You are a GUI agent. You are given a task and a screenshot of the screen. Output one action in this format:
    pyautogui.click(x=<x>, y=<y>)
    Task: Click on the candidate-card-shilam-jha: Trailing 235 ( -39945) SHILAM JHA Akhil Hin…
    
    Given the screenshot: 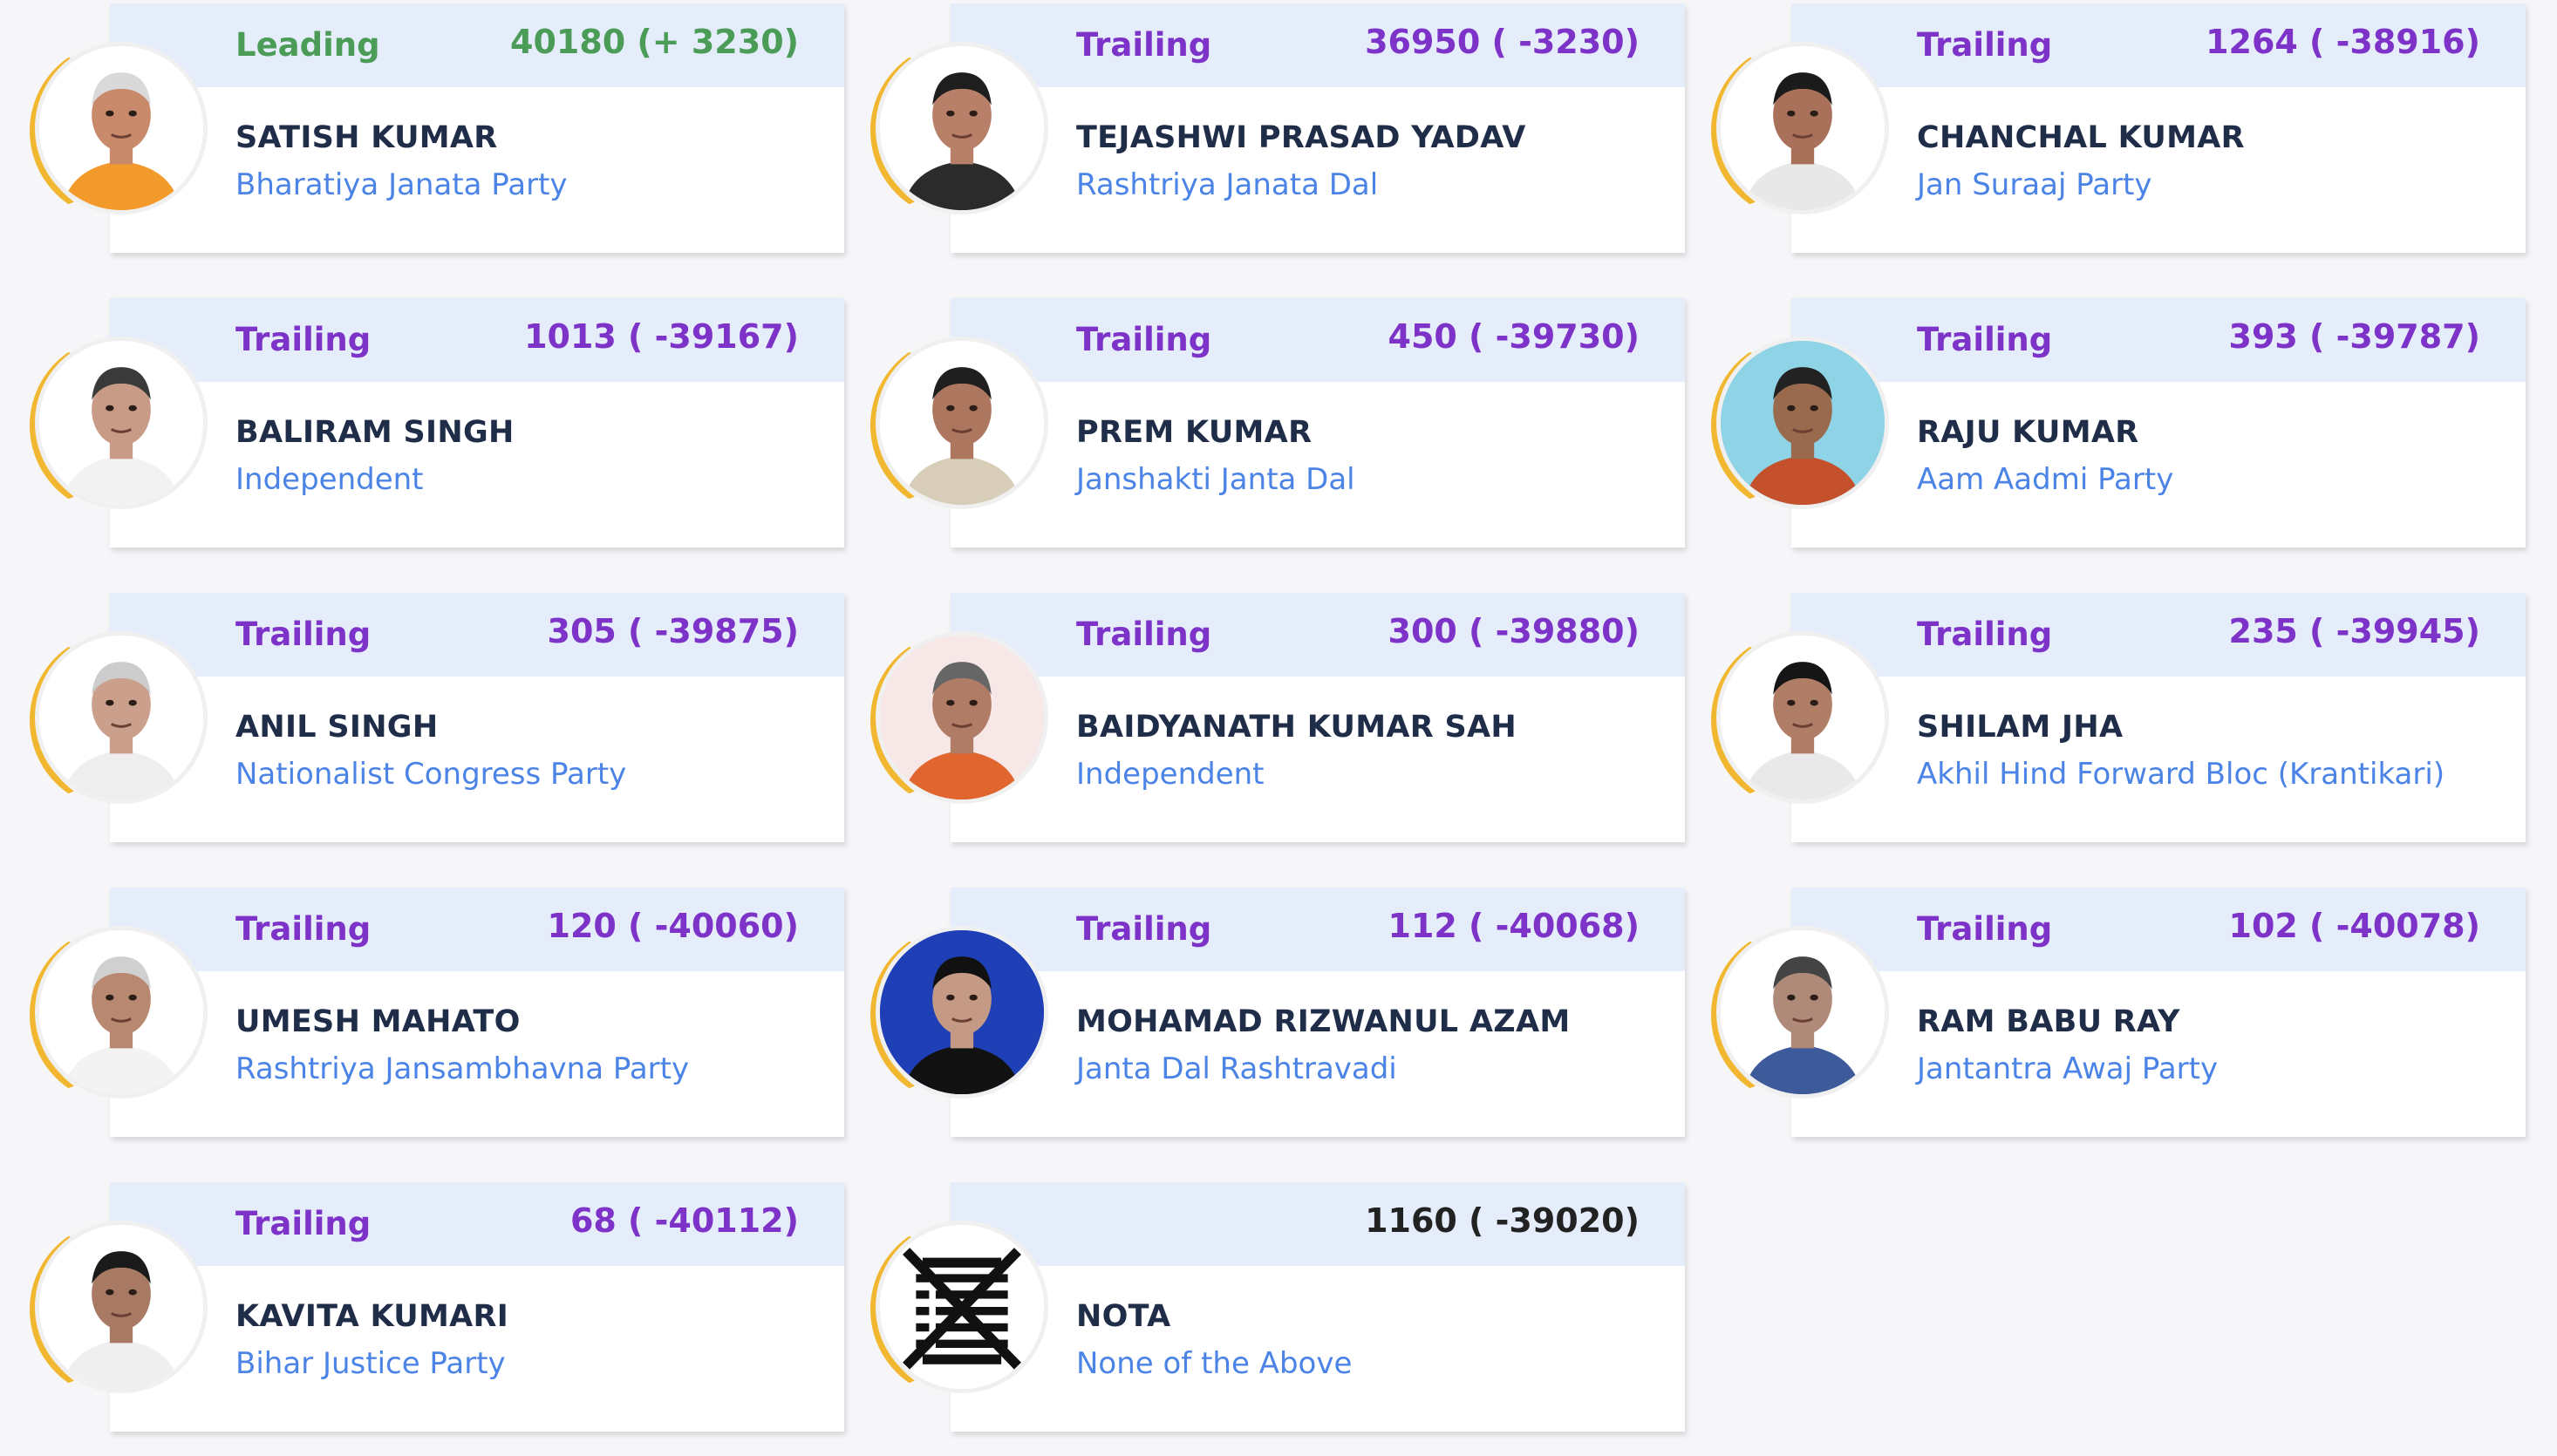 What is the action you would take?
    pyautogui.click(x=2118, y=717)
    